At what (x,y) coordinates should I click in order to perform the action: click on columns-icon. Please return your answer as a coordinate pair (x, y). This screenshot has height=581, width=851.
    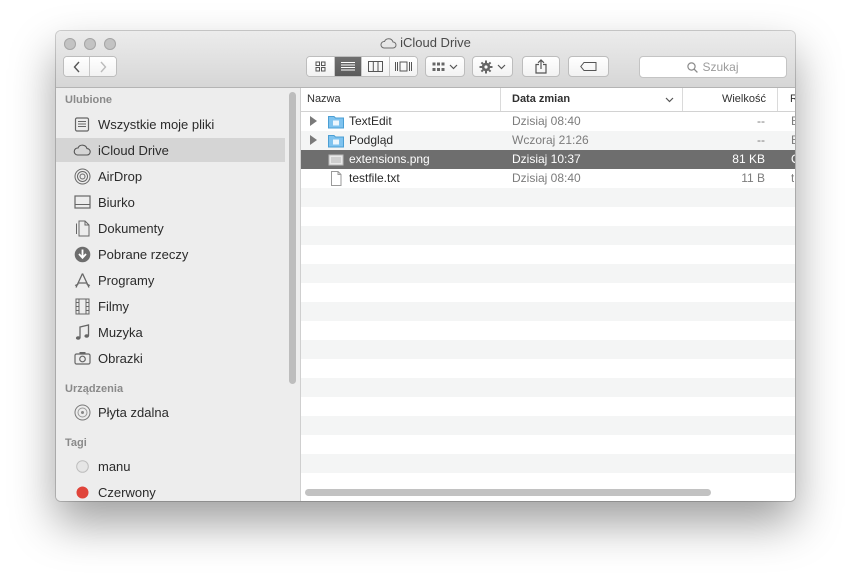
    Looking at the image, I should click on (375, 66).